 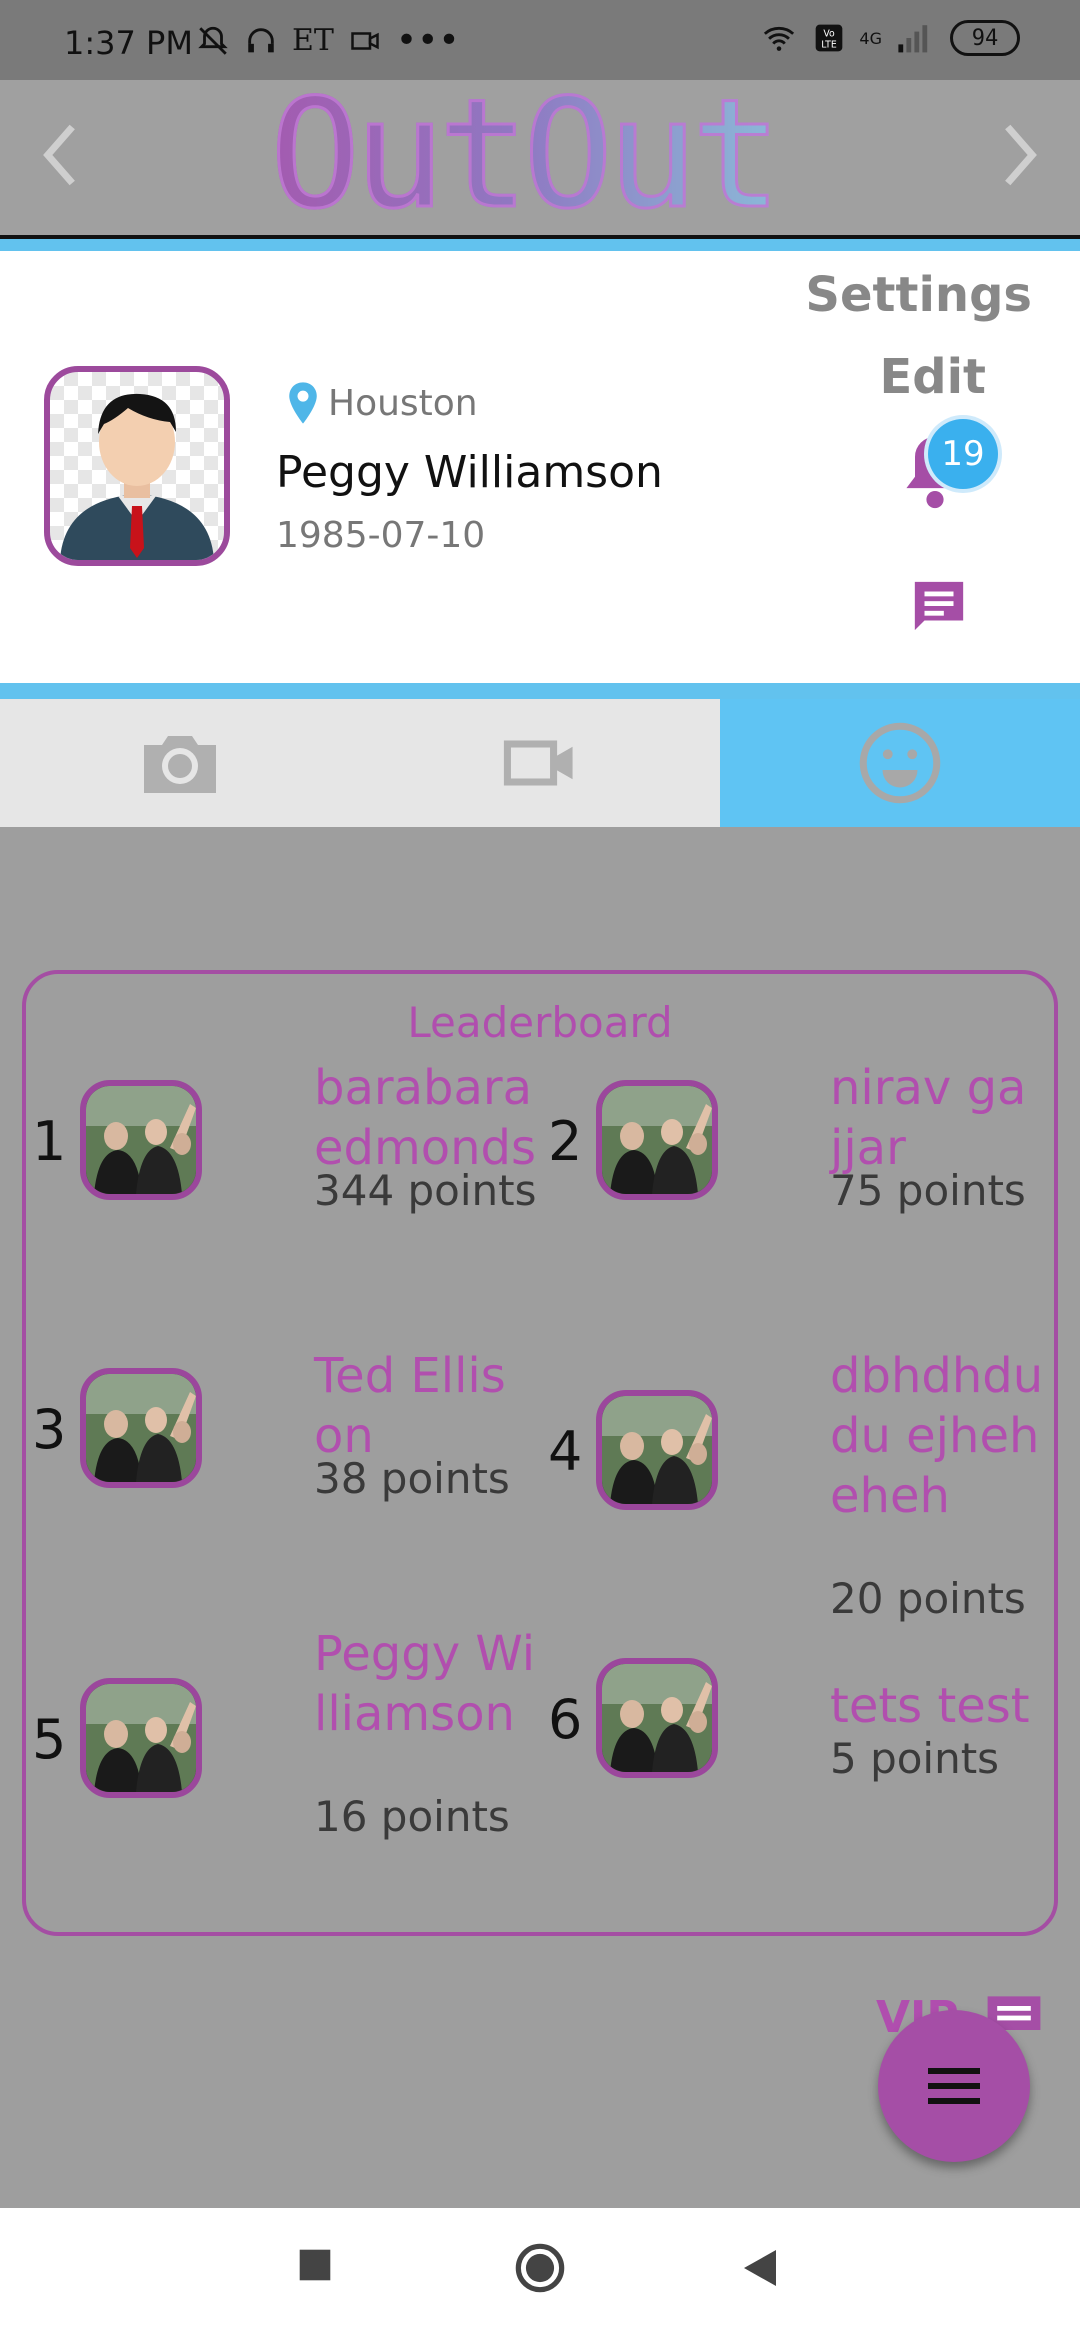 I want to click on rank-number: 4, so click(x=565, y=1451).